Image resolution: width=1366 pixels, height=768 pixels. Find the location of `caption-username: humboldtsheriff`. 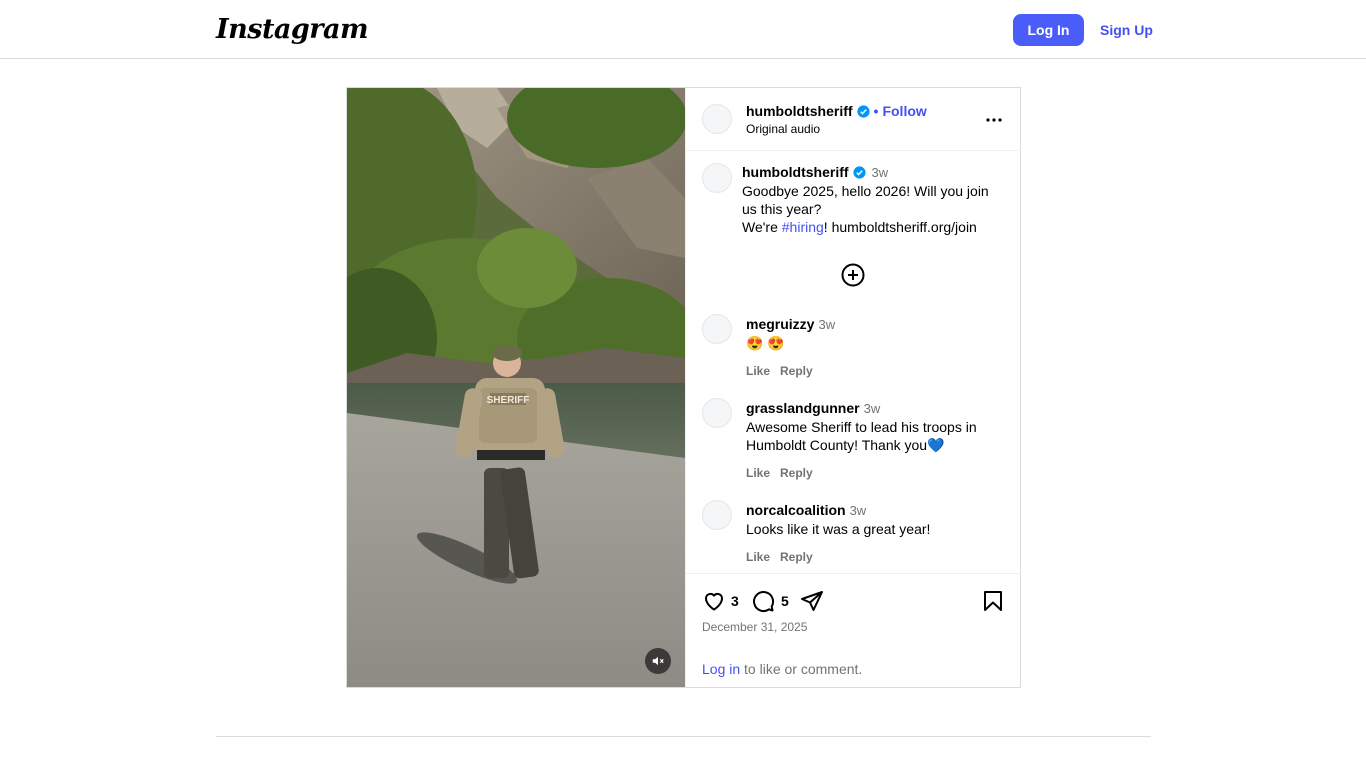

caption-username: humboldtsheriff is located at coordinates (795, 172).